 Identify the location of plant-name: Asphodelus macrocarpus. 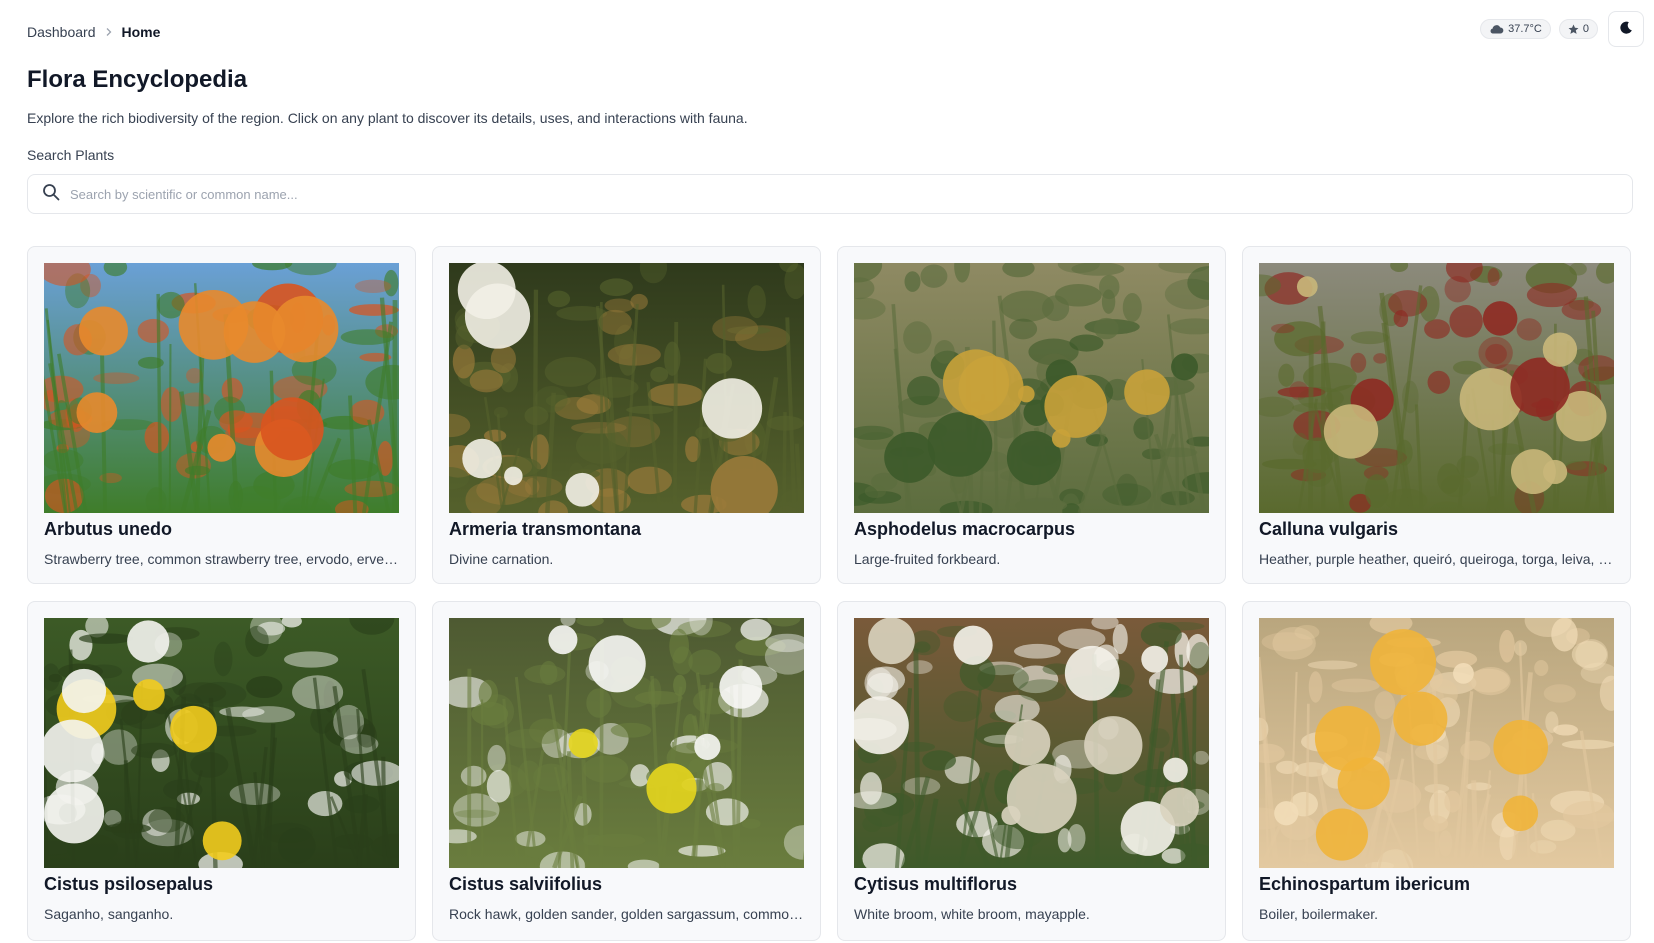
(965, 529).